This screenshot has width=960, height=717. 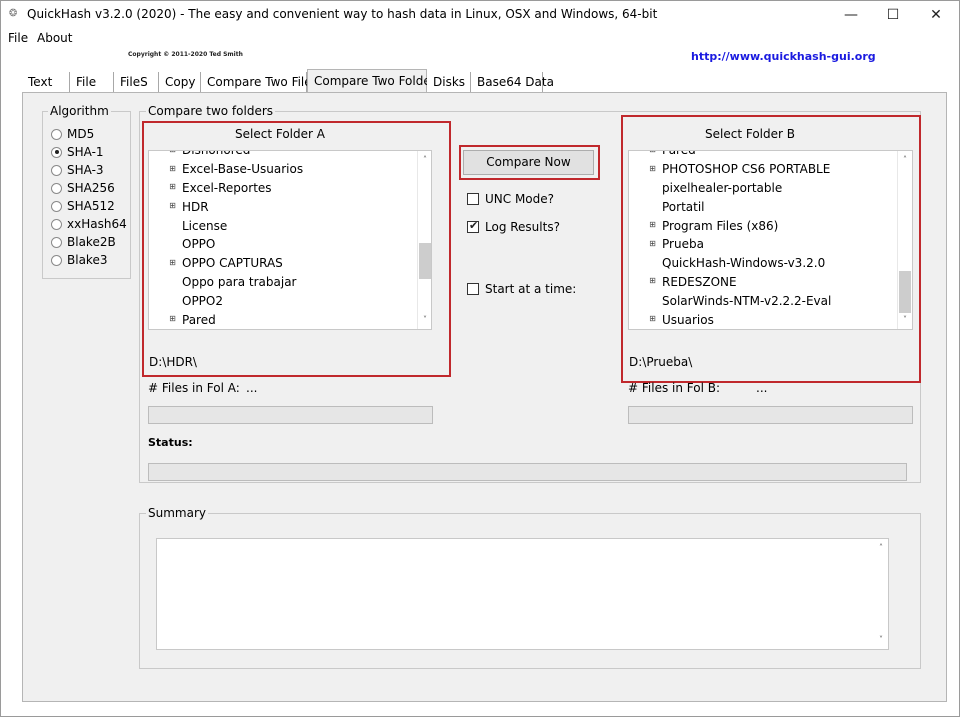 What do you see at coordinates (531, 289) in the screenshot?
I see `checkbox-label: Start at a time:` at bounding box center [531, 289].